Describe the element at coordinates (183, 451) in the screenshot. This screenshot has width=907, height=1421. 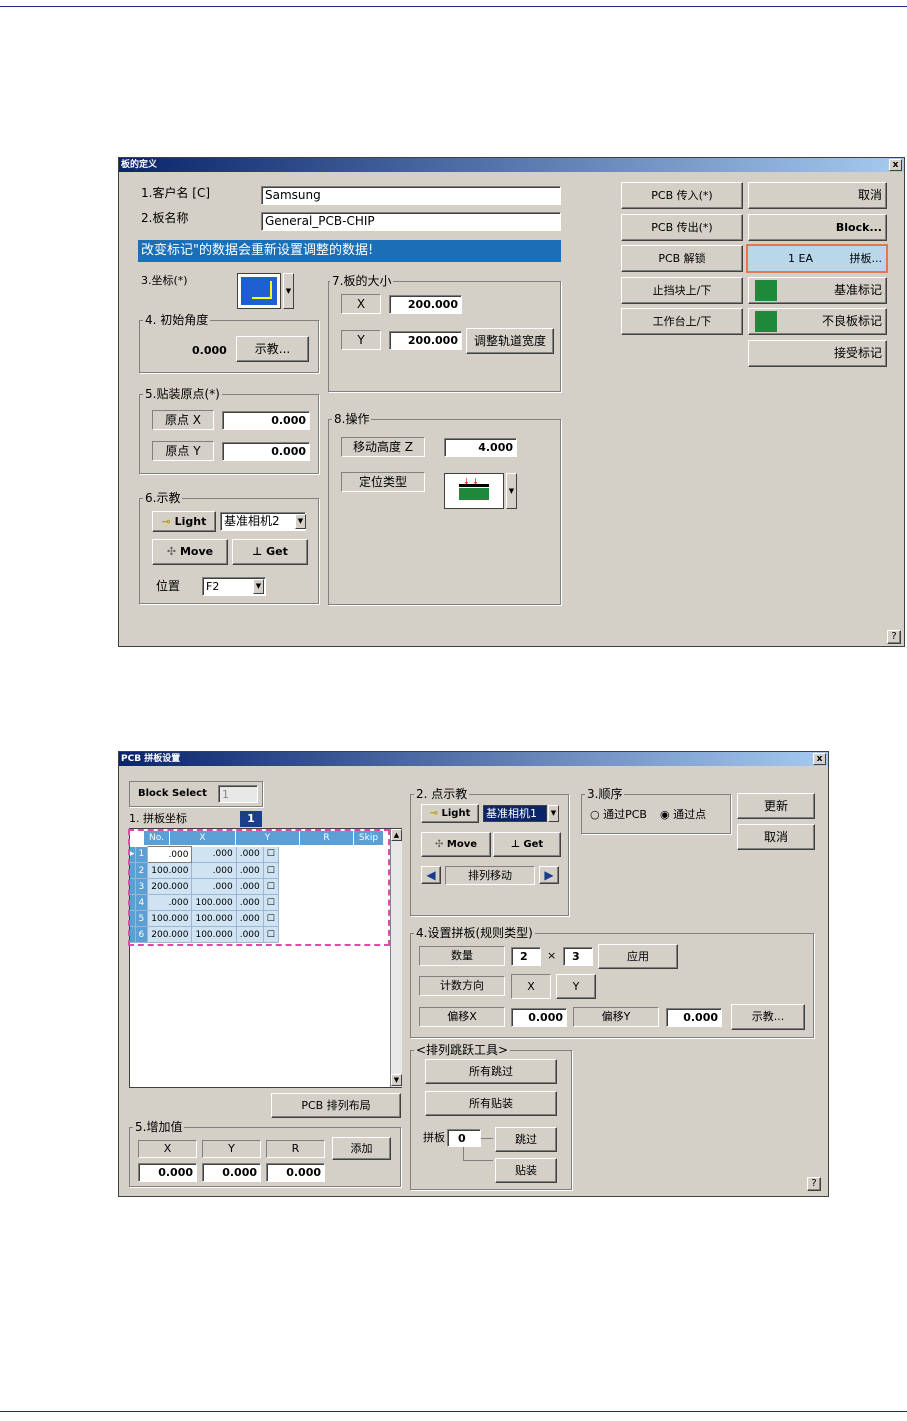
I see `origin-y-caption: 原点 Y` at that location.